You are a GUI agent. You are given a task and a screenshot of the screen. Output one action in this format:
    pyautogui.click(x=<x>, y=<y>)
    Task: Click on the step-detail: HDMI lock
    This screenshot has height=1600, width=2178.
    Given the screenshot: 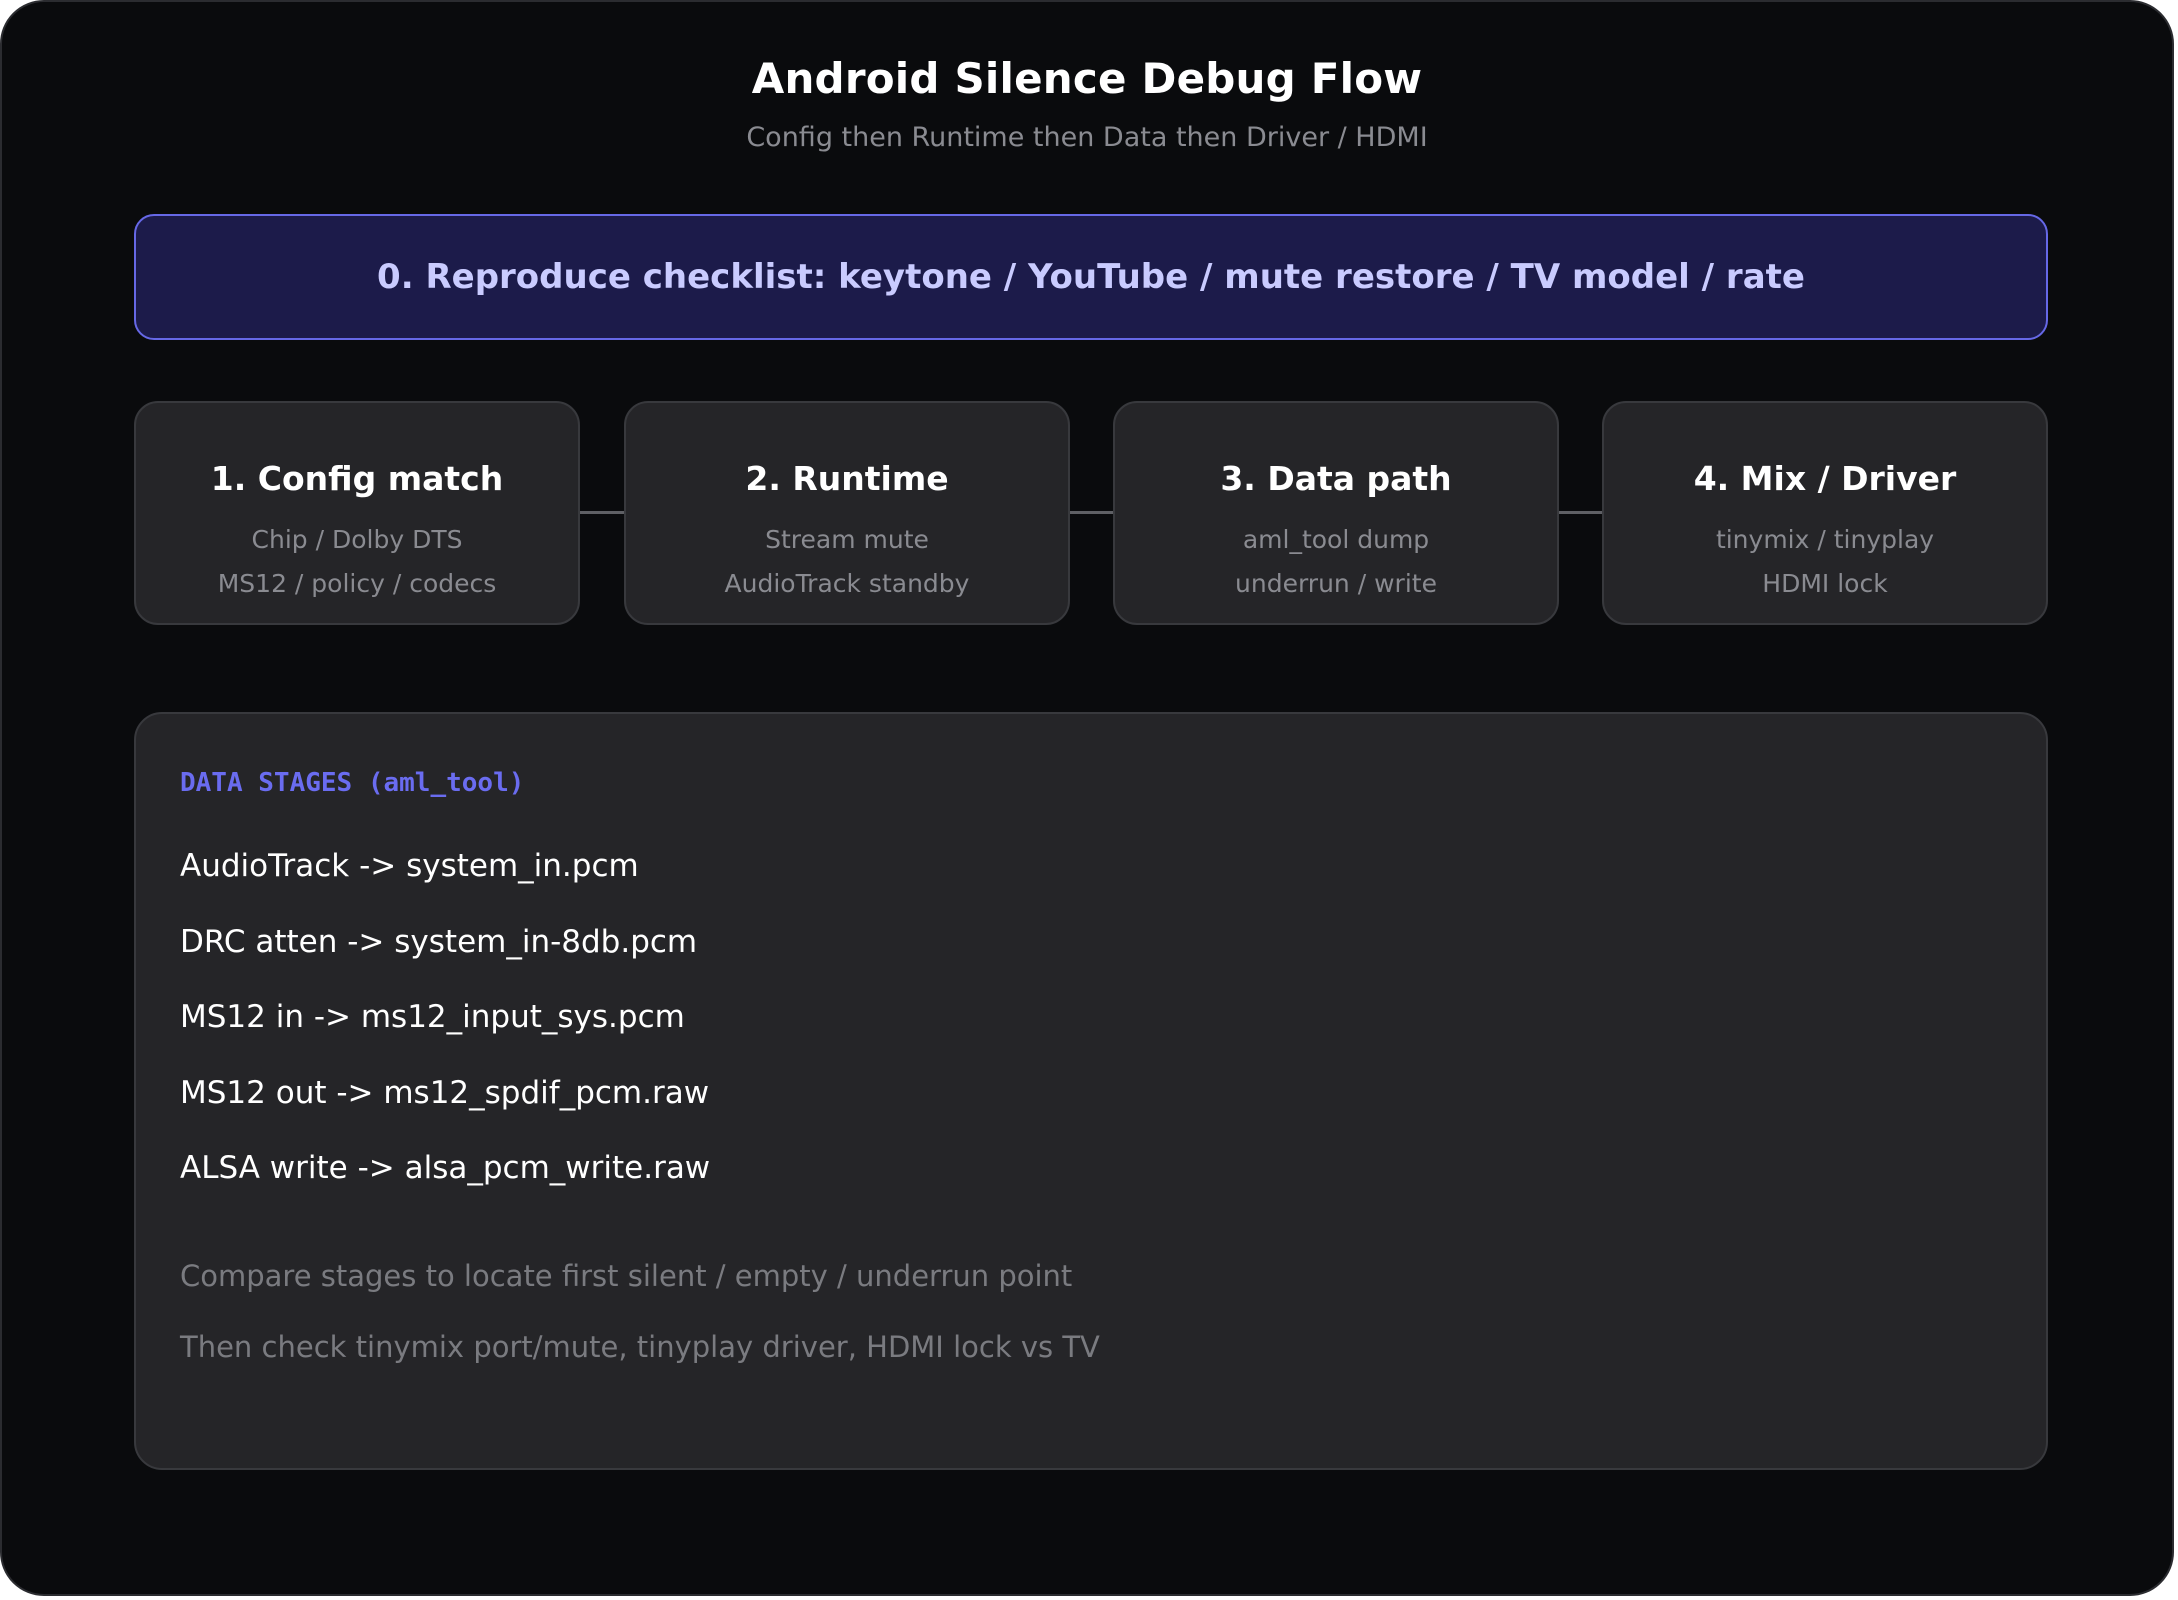 What is the action you would take?
    pyautogui.click(x=1825, y=583)
    